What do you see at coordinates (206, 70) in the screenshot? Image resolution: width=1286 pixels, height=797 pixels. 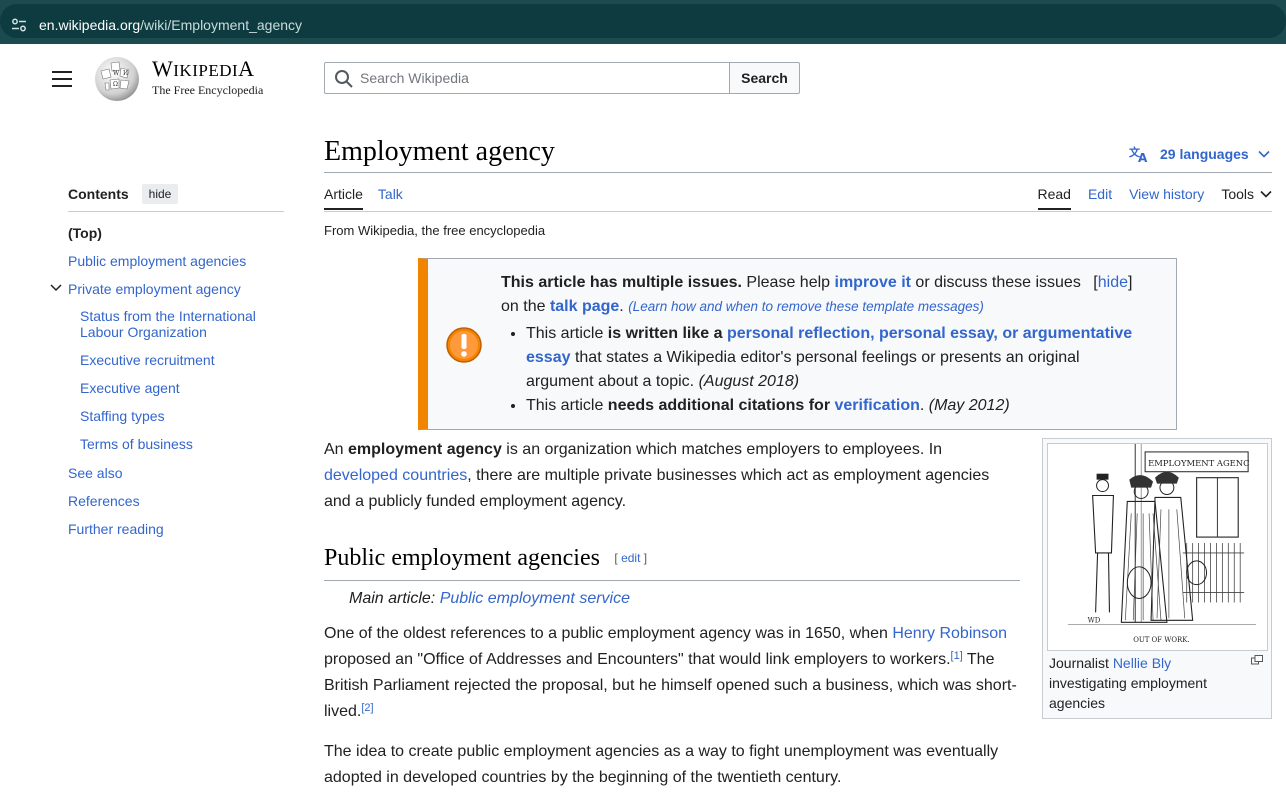 I see `wordmark-middle: IKIPEDI` at bounding box center [206, 70].